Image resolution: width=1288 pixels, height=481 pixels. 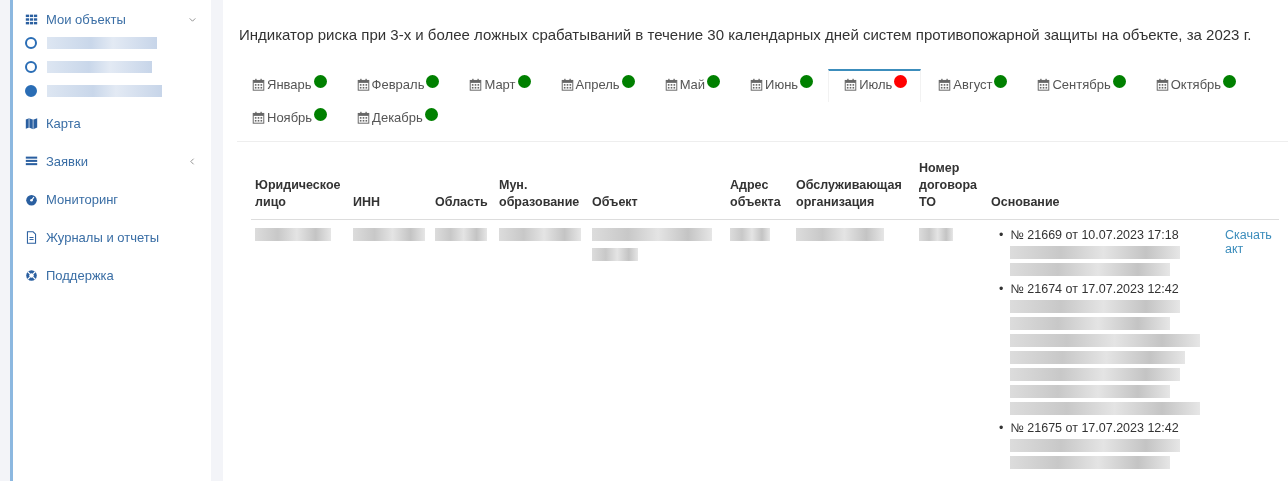 I want to click on month-tab: Август, so click(x=972, y=85).